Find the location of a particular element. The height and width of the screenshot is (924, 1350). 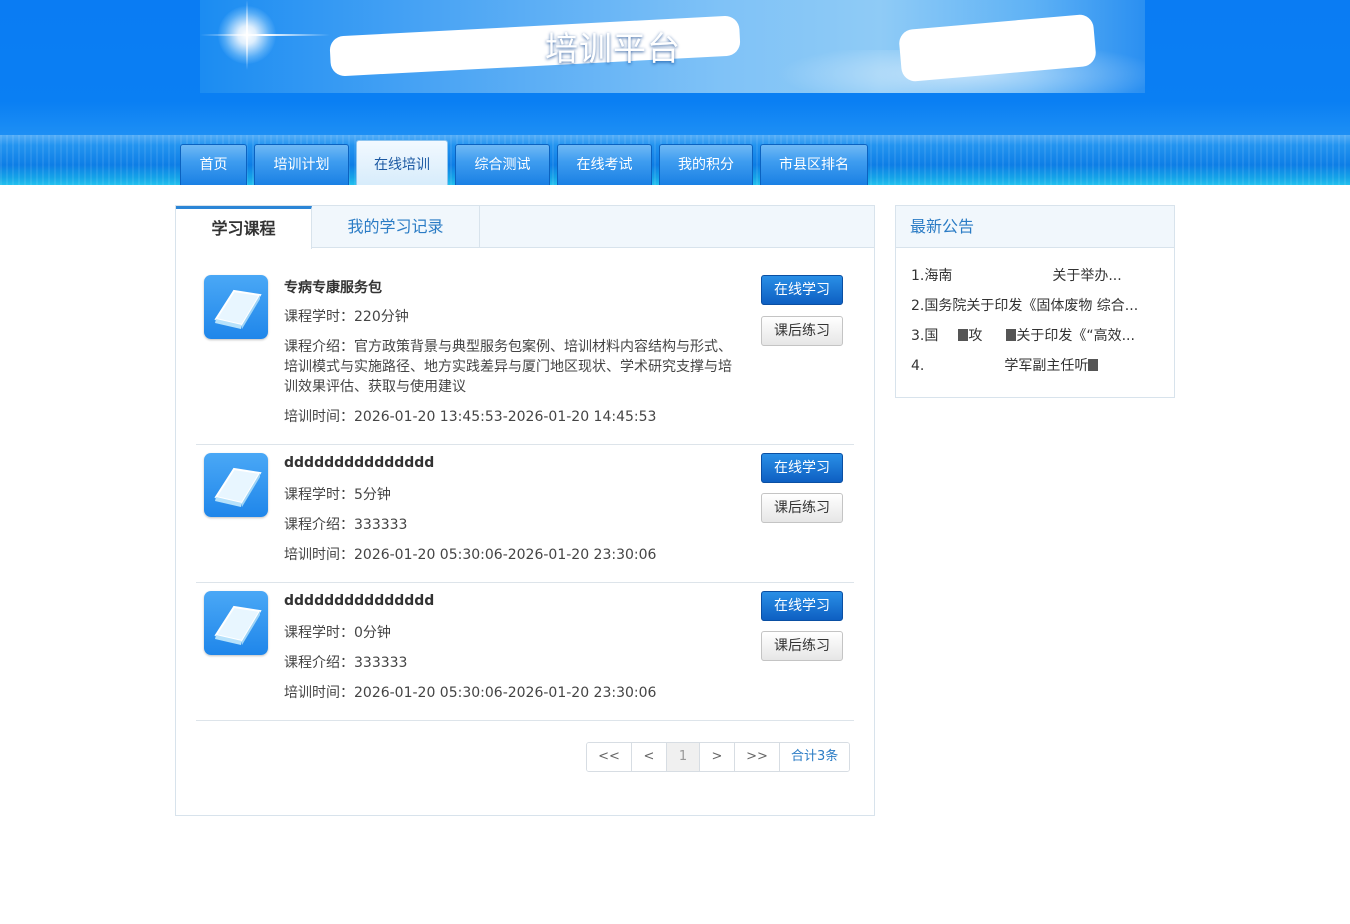

notice-panel-title: 最新公告 is located at coordinates (1035, 227).